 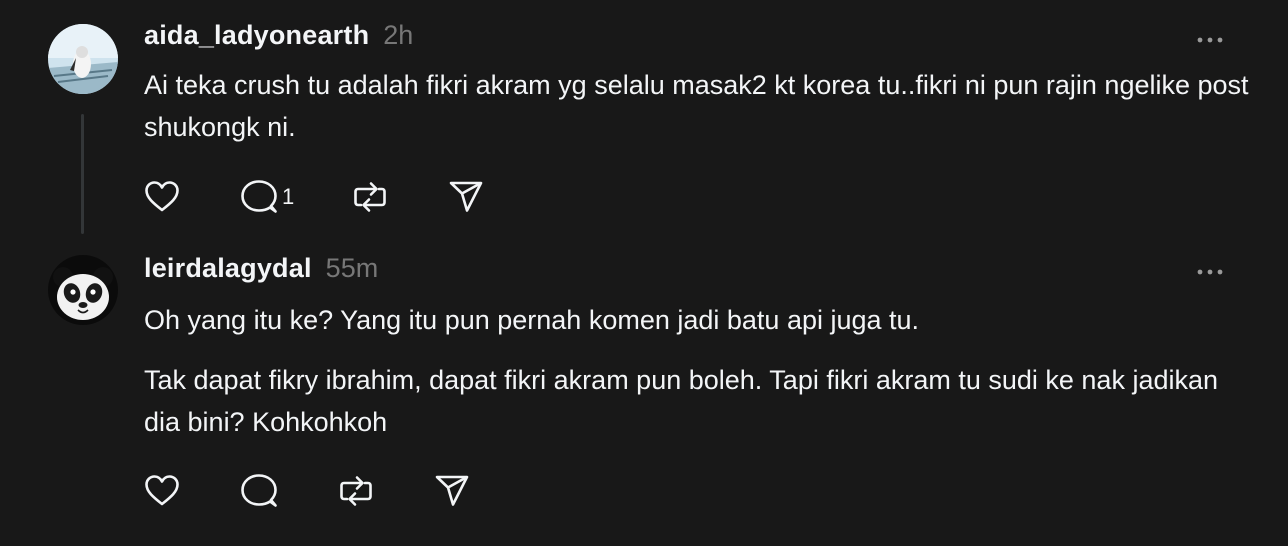 I want to click on timestamp: 2h, so click(x=398, y=35).